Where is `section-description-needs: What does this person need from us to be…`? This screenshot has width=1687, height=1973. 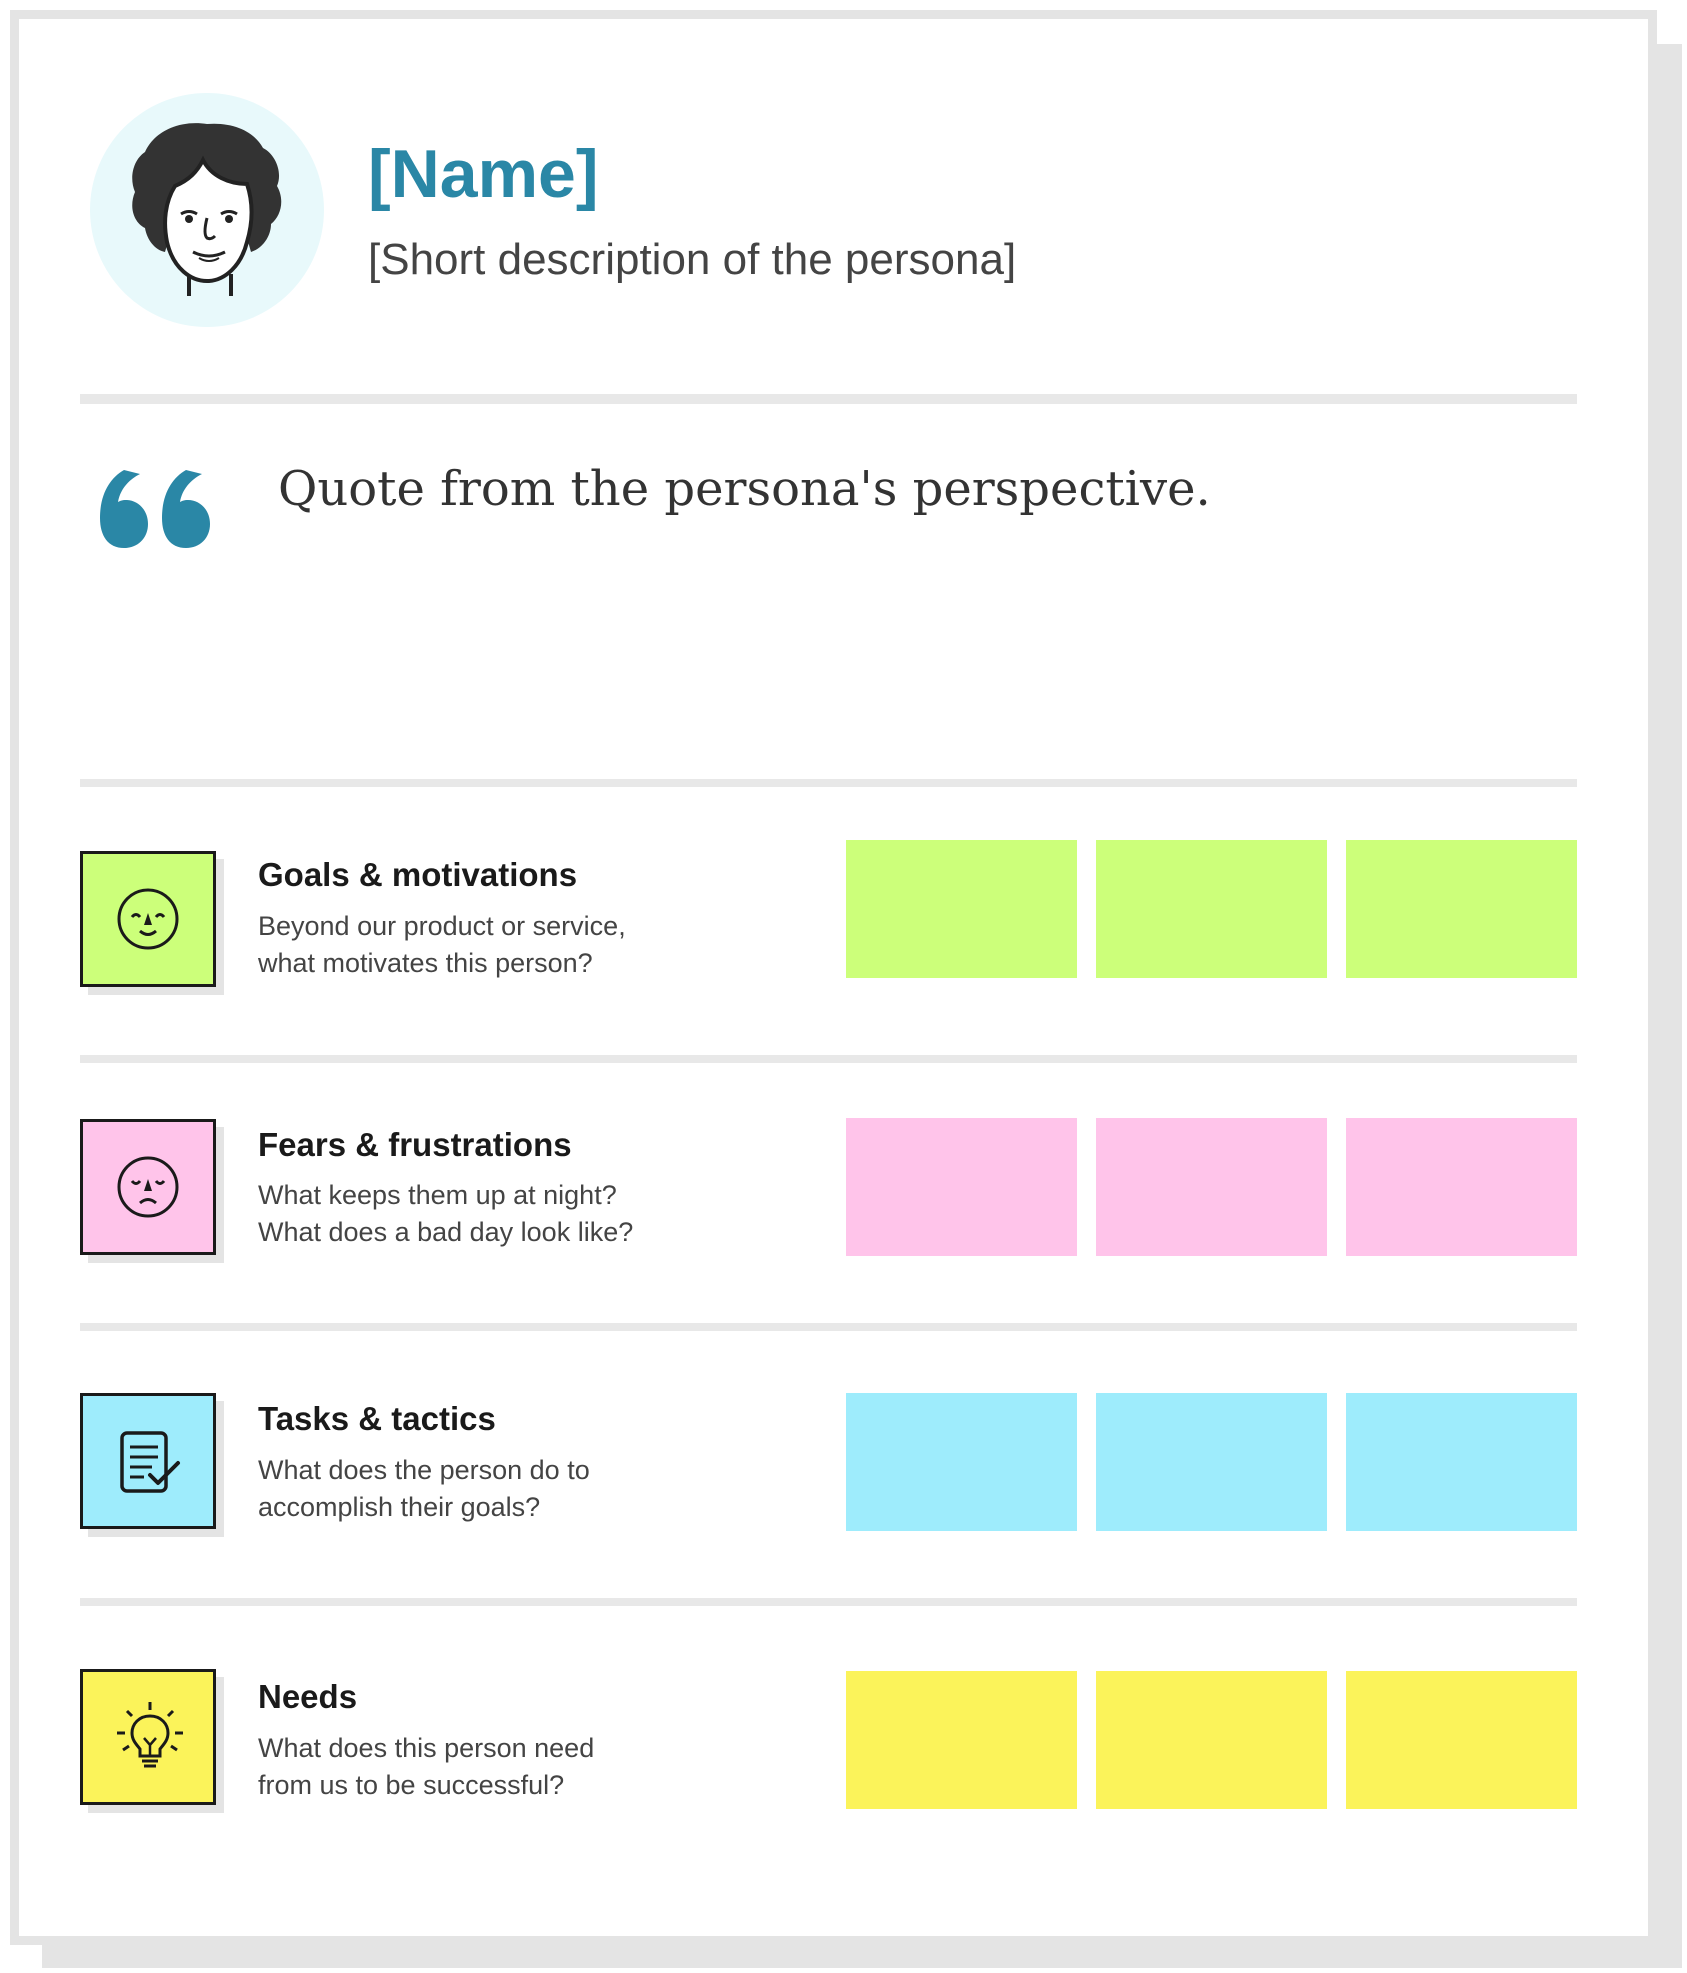 section-description-needs: What does this person need from us to be… is located at coordinates (426, 1766).